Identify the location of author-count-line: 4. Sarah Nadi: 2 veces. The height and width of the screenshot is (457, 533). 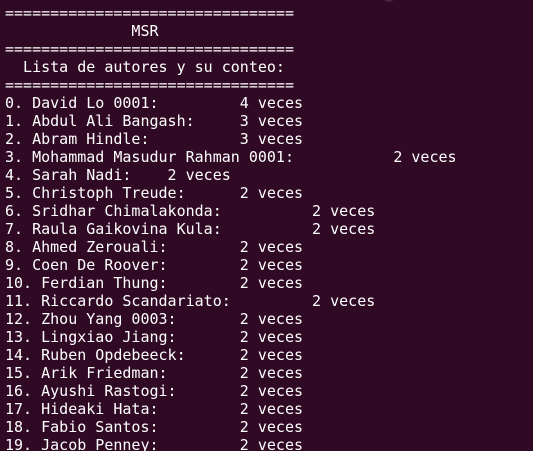
(118, 175).